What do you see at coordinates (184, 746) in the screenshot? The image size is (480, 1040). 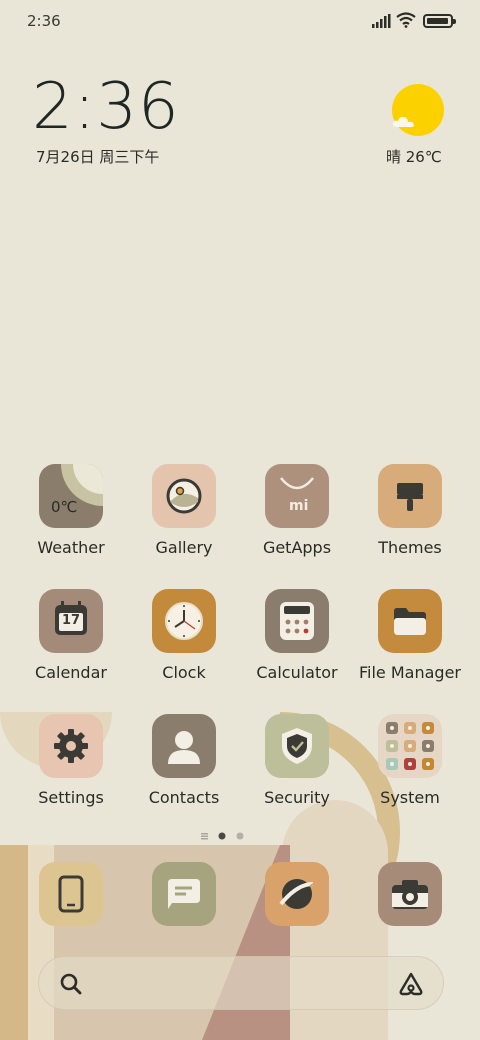 I see `contacts-icon` at bounding box center [184, 746].